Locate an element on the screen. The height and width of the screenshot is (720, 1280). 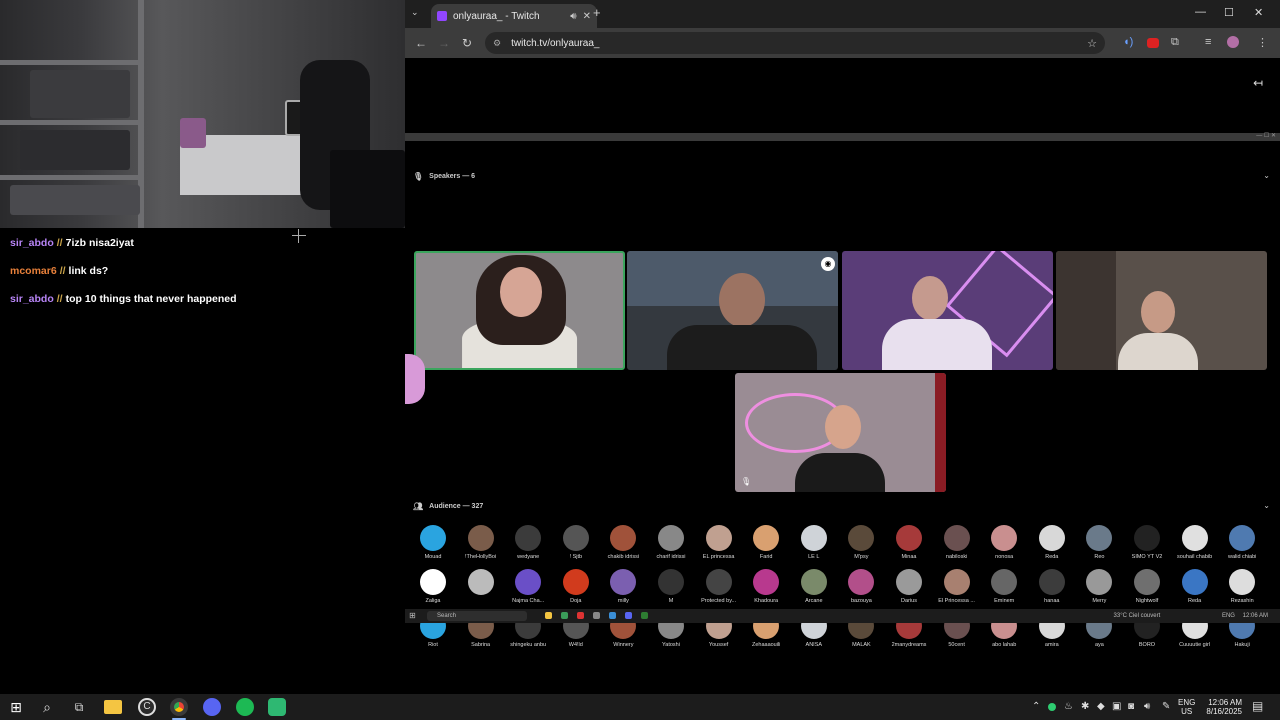
maximize-button: ☐ is located at coordinates (1229, 12).